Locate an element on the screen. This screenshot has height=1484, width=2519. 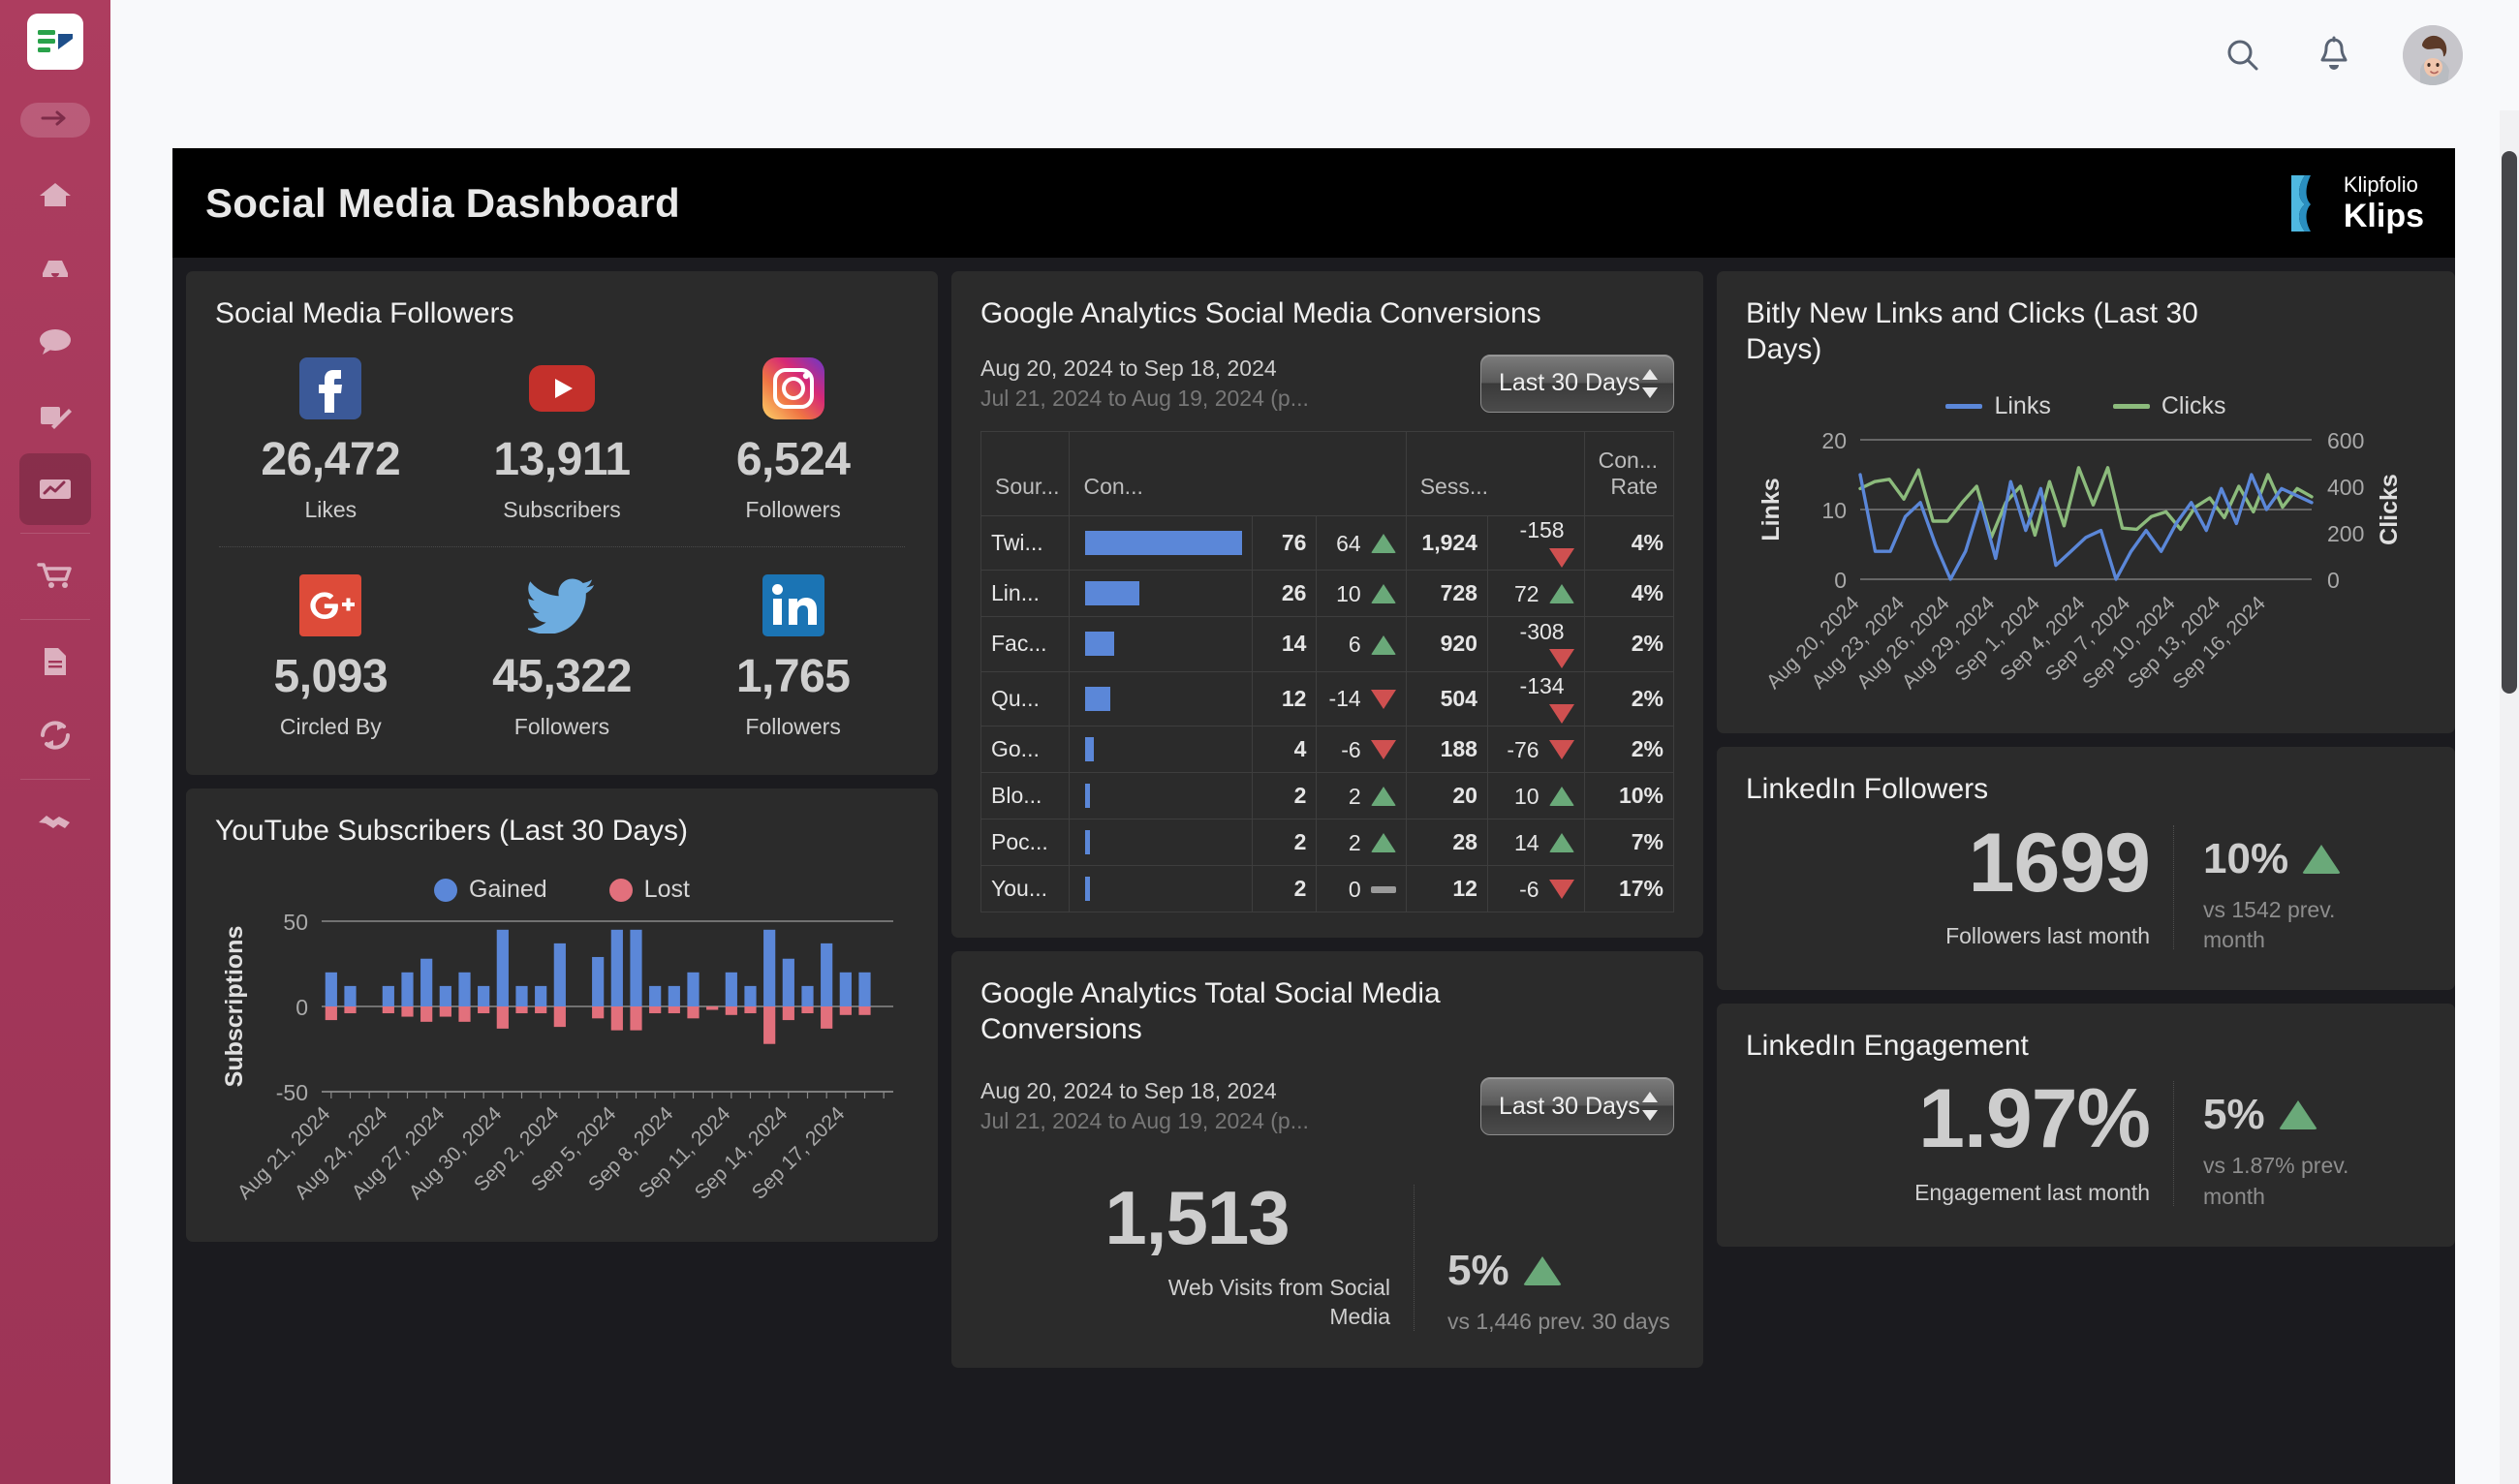
followers-cell-twitter: 45,322 Followers is located at coordinates (562, 655).